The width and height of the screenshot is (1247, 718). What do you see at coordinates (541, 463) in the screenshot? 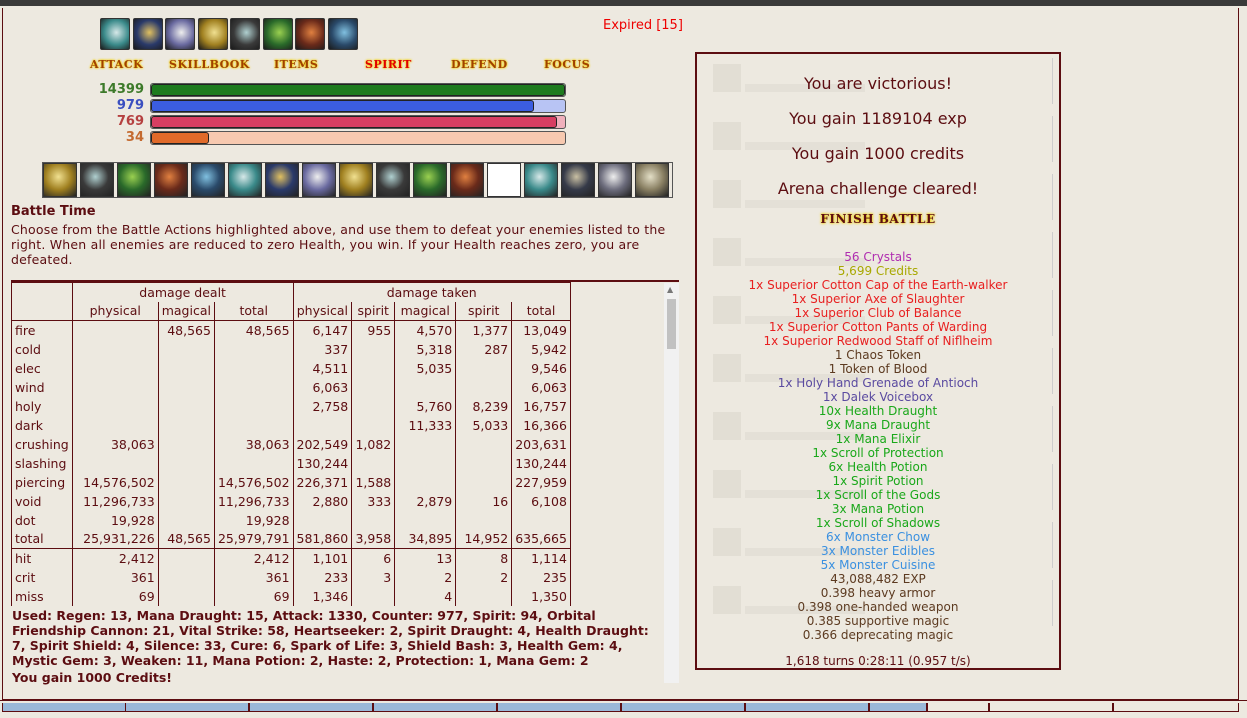
I see `cell: 130,244` at bounding box center [541, 463].